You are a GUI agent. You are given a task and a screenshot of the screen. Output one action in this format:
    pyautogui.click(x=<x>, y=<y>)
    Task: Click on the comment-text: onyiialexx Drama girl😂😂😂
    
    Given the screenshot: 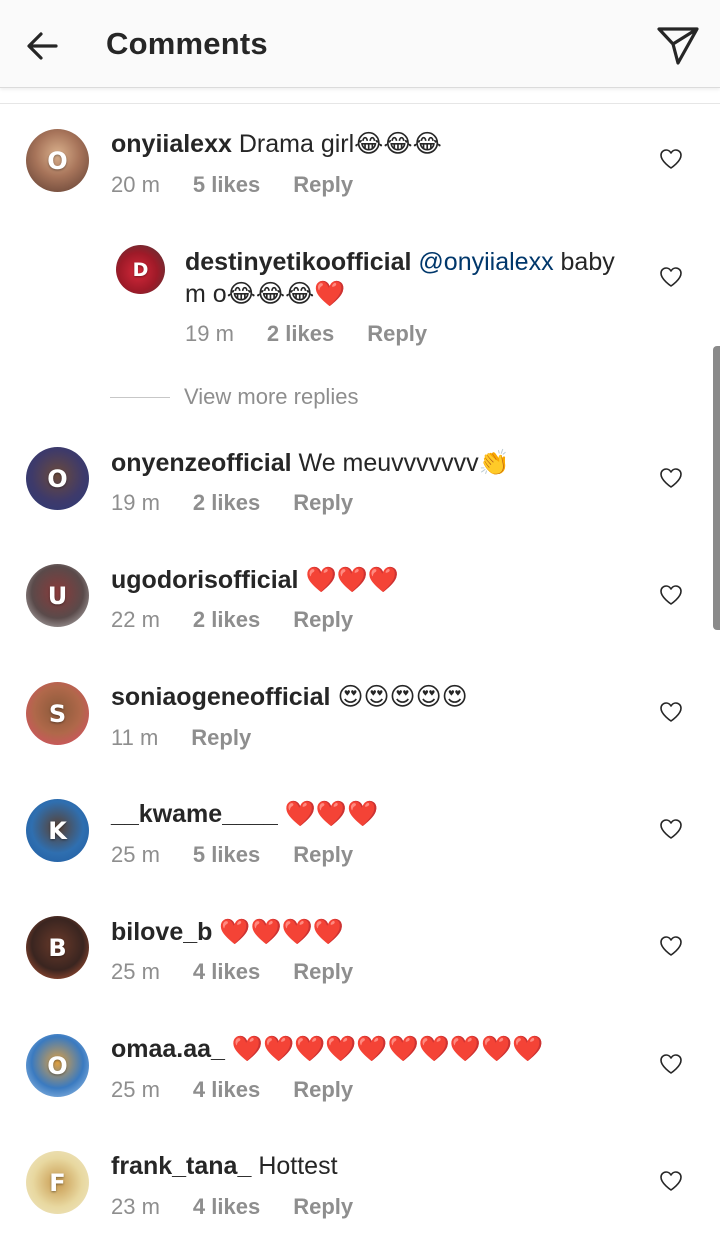 What is the action you would take?
    pyautogui.click(x=276, y=144)
    